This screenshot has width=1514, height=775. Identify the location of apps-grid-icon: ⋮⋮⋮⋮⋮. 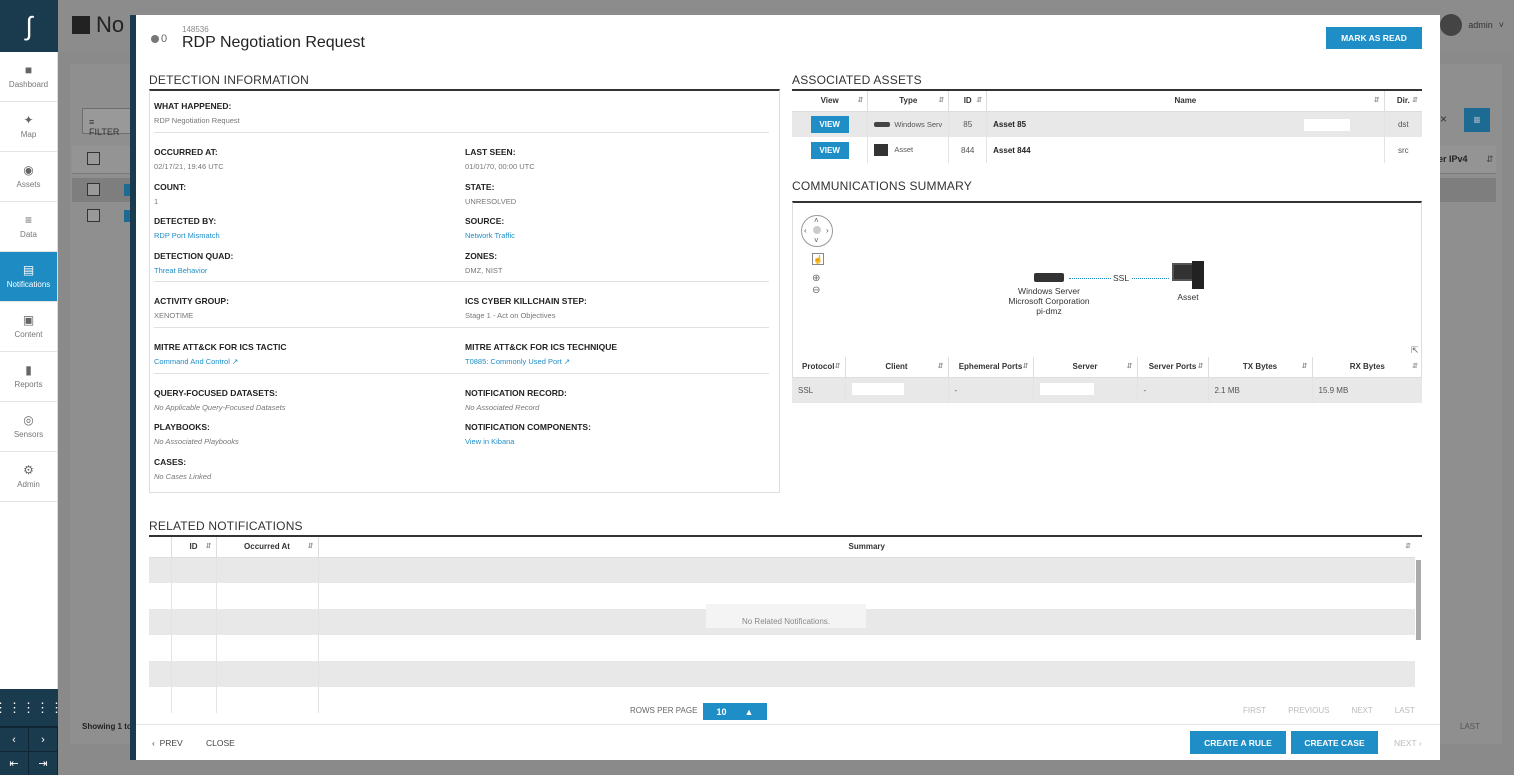
(31, 708).